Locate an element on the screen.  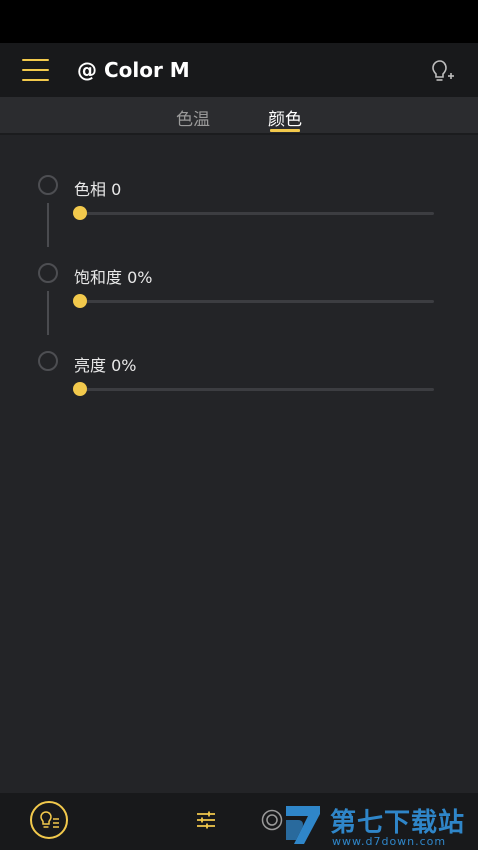
status-bar is located at coordinates (239, 21).